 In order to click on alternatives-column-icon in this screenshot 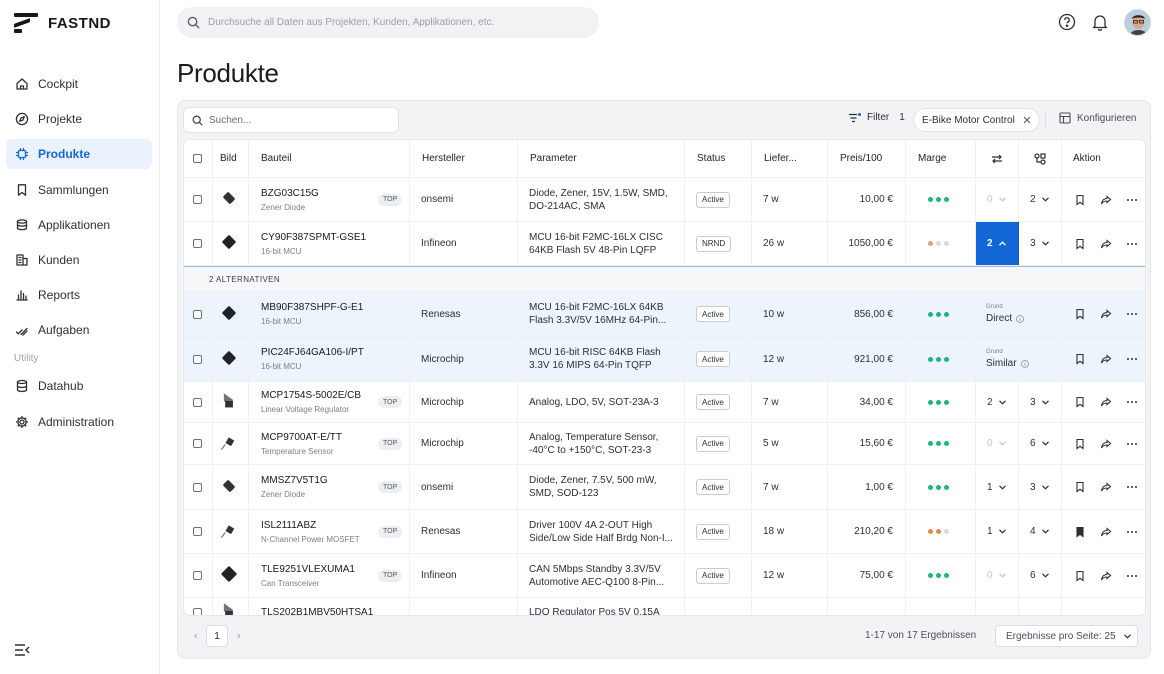, I will do `click(997, 159)`.